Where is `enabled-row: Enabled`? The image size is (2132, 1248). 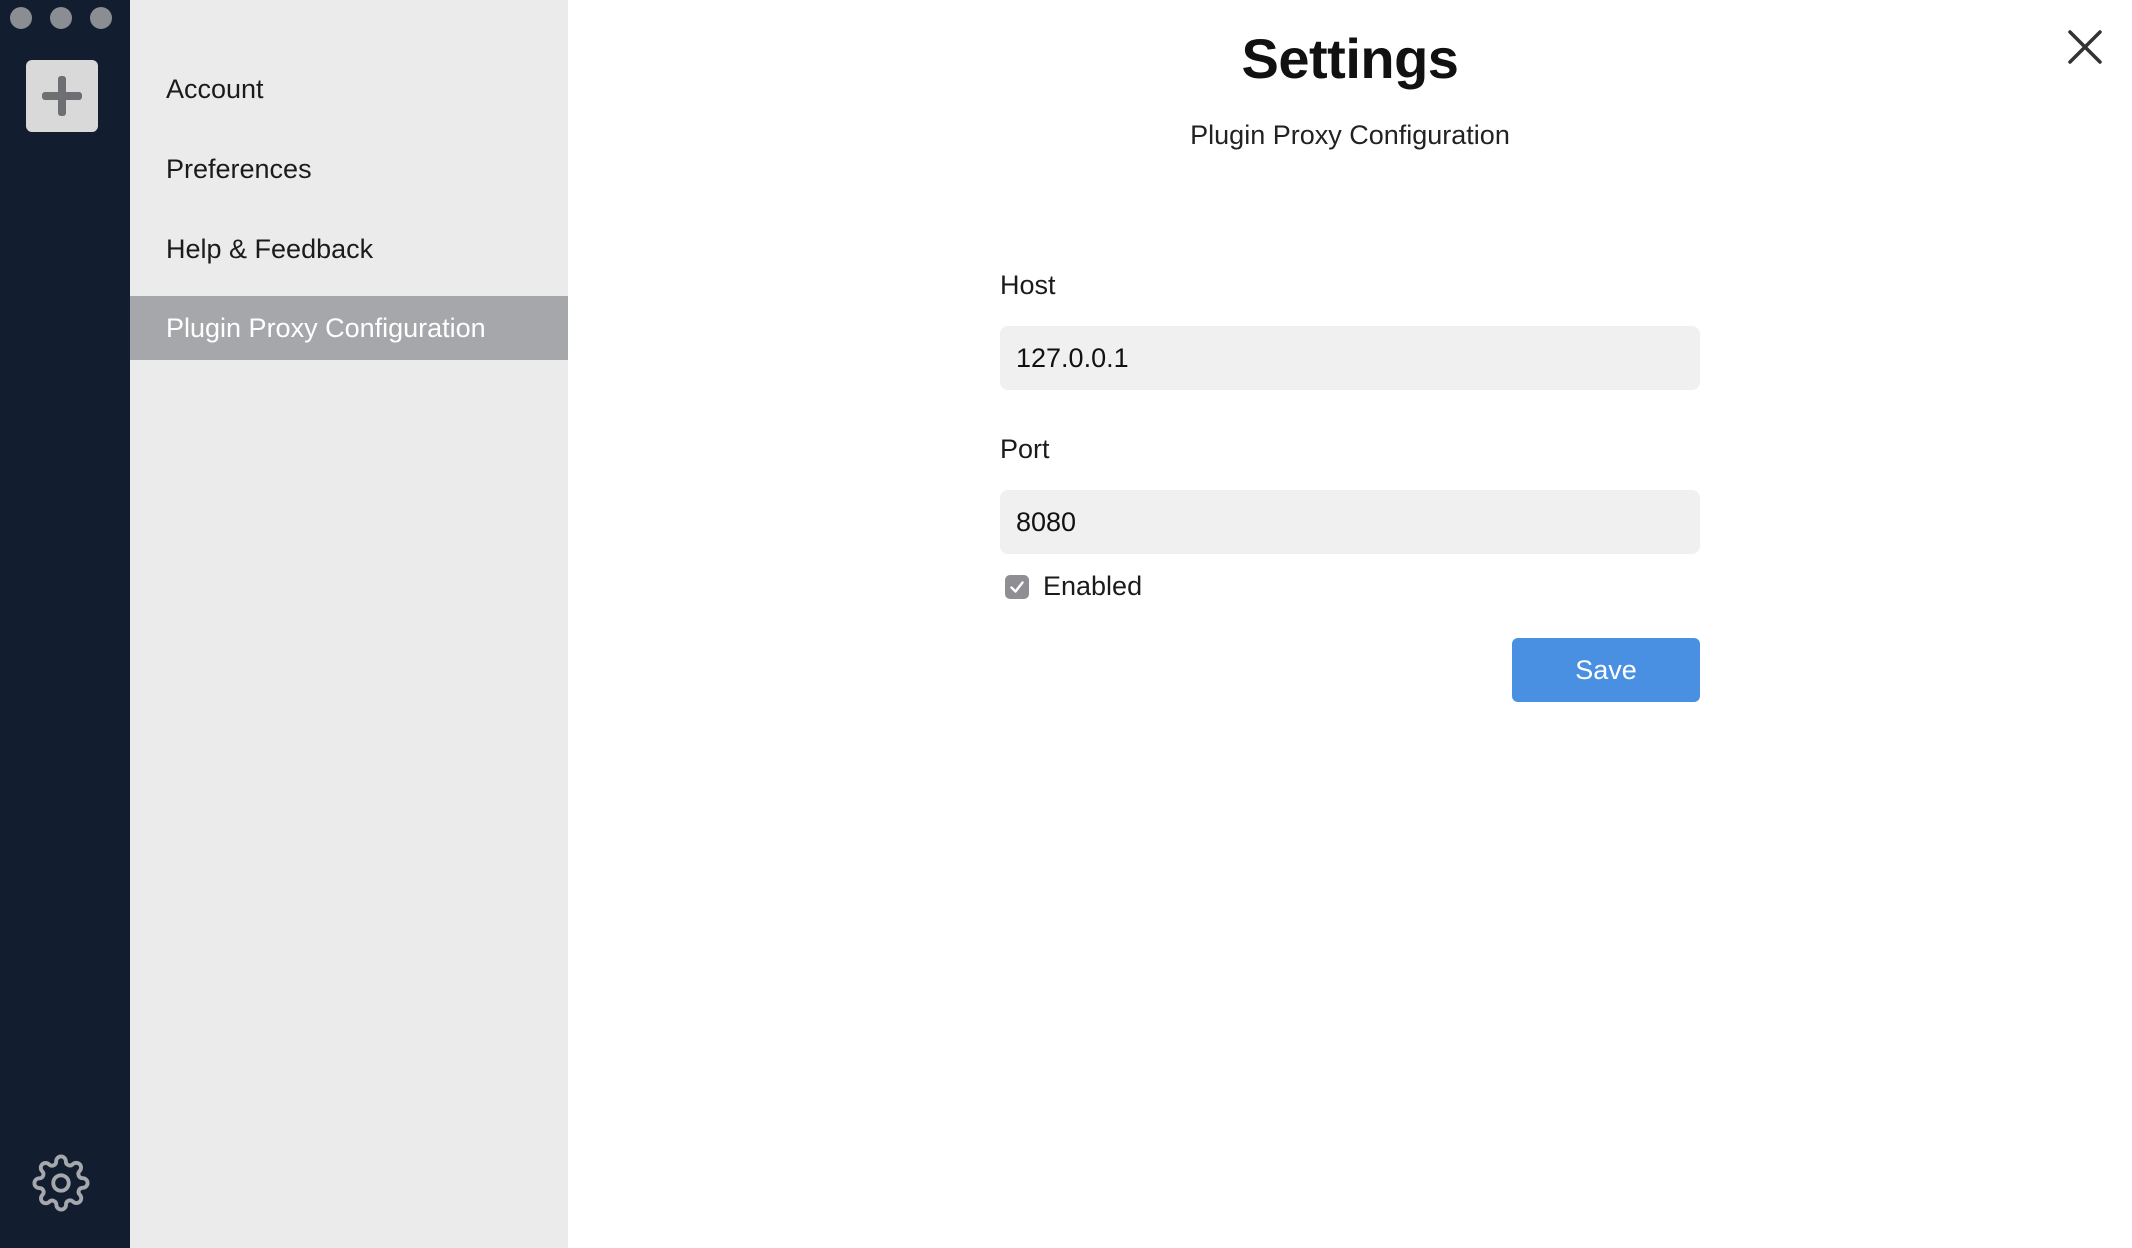 enabled-row: Enabled is located at coordinates (1073, 586).